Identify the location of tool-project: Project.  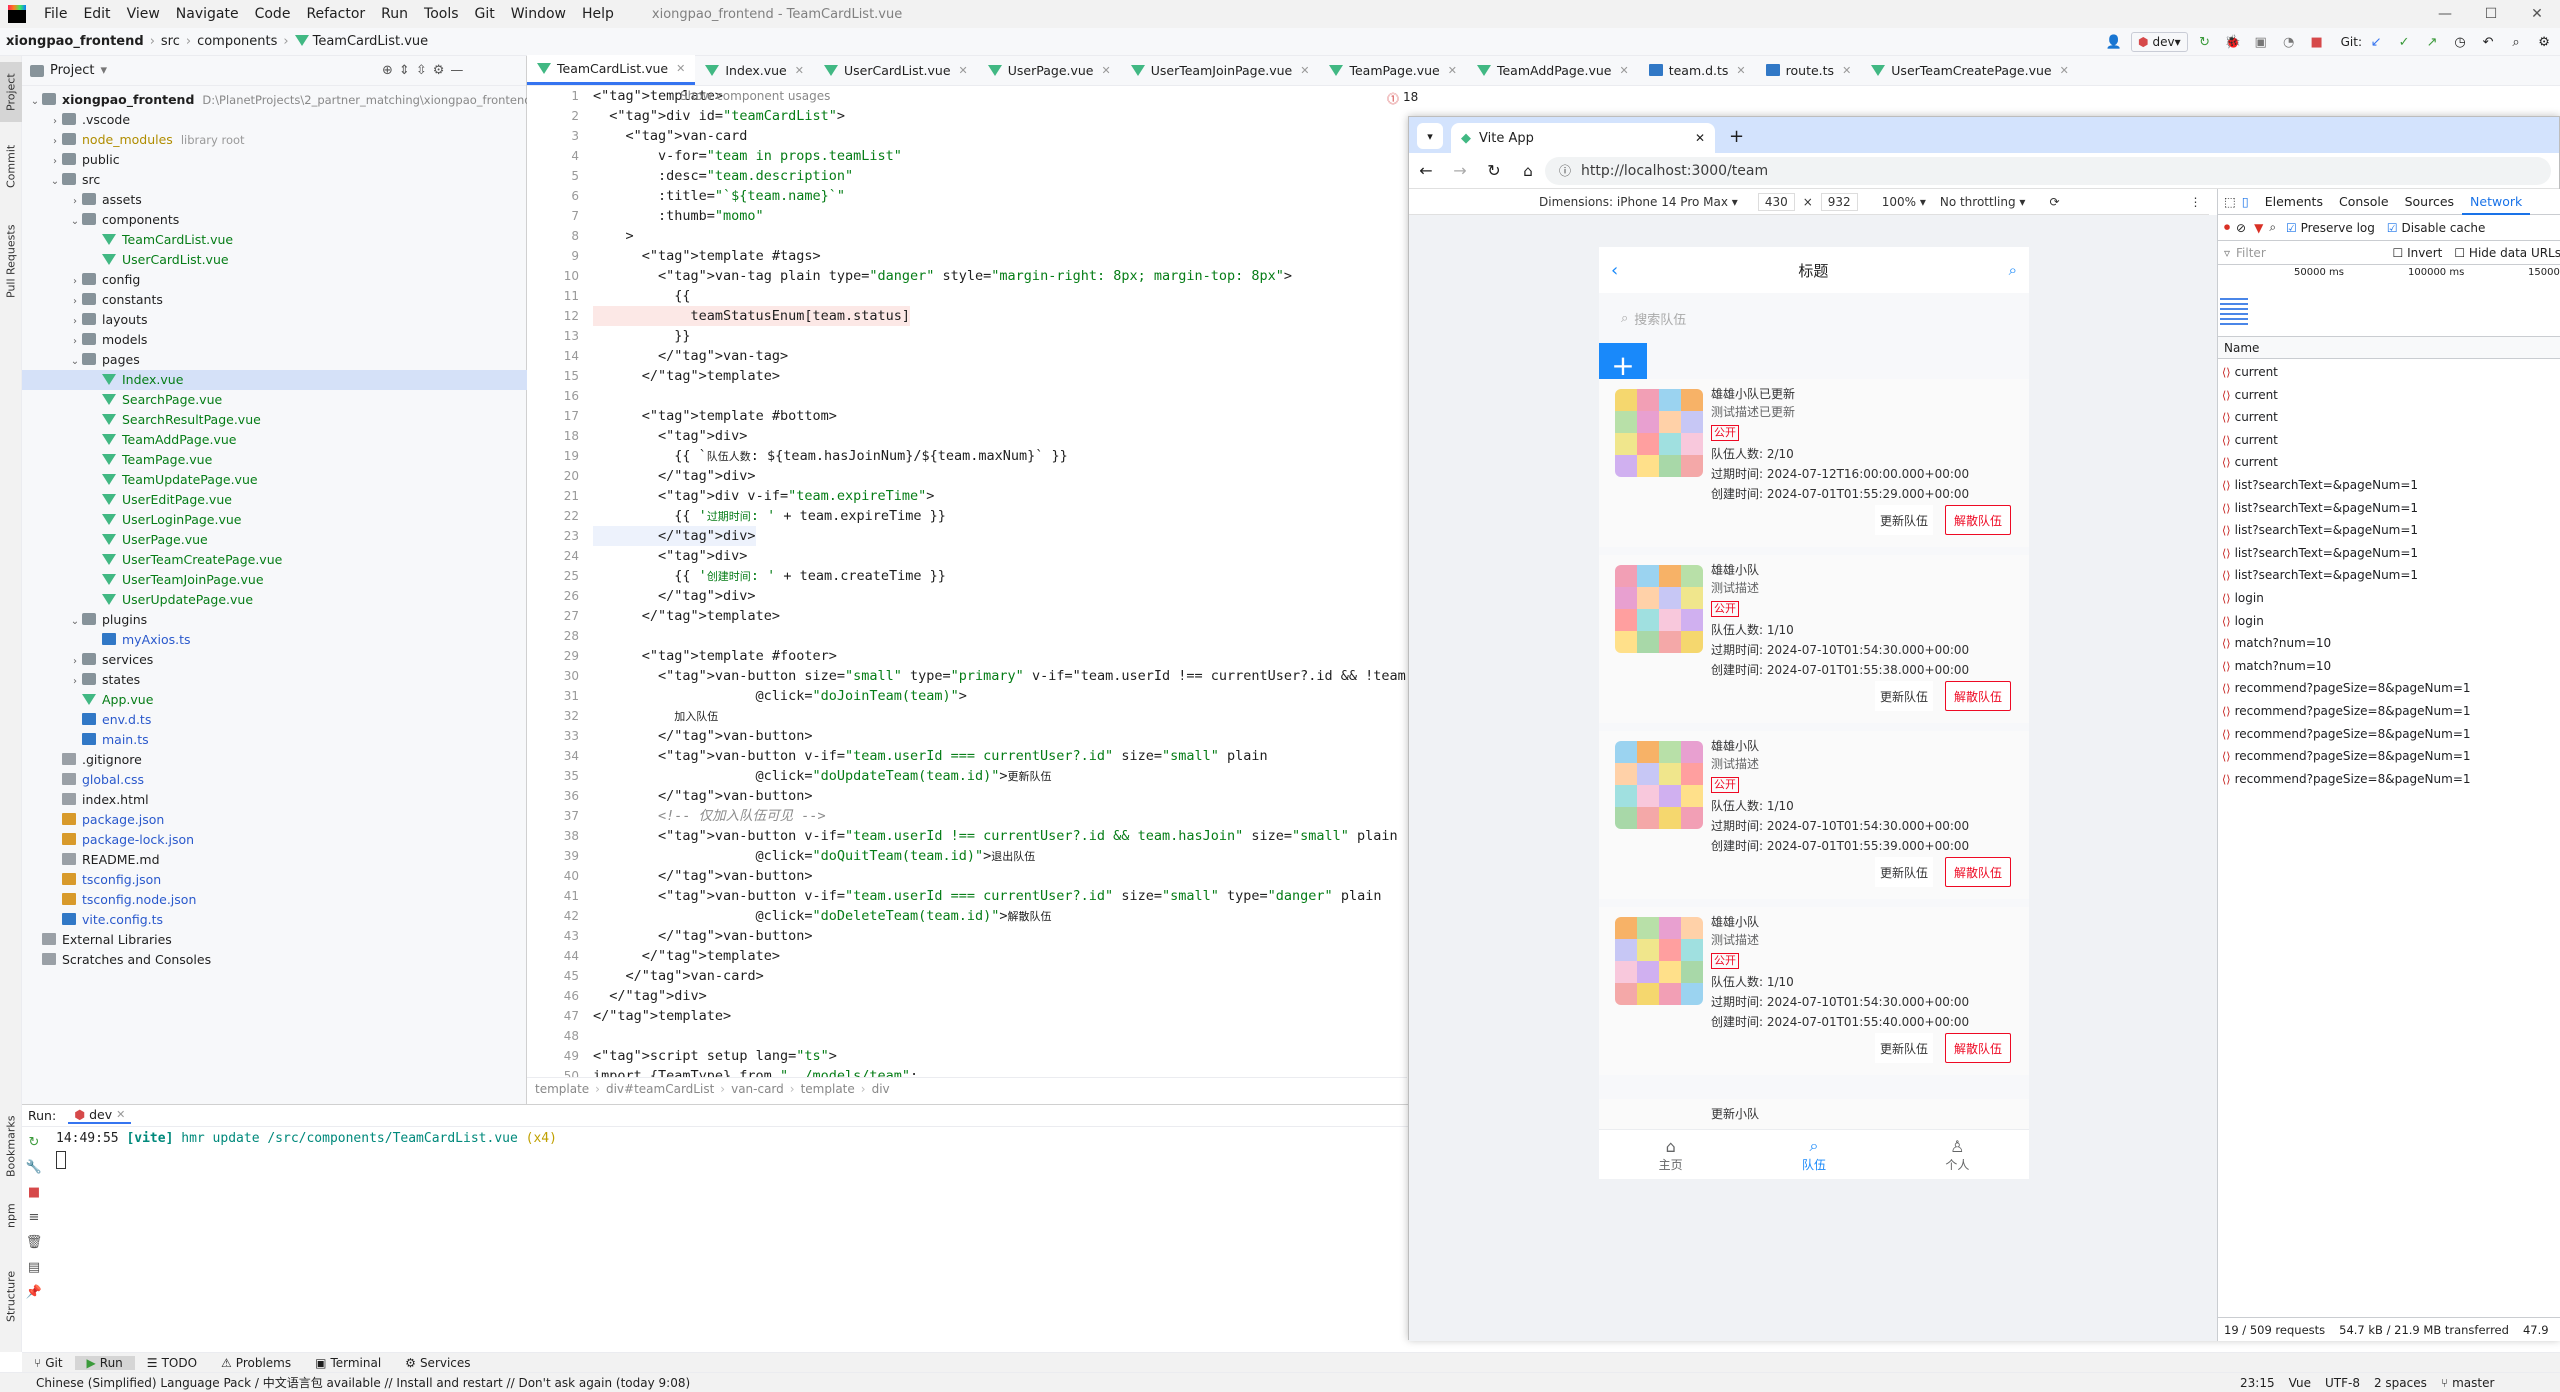
(11, 92).